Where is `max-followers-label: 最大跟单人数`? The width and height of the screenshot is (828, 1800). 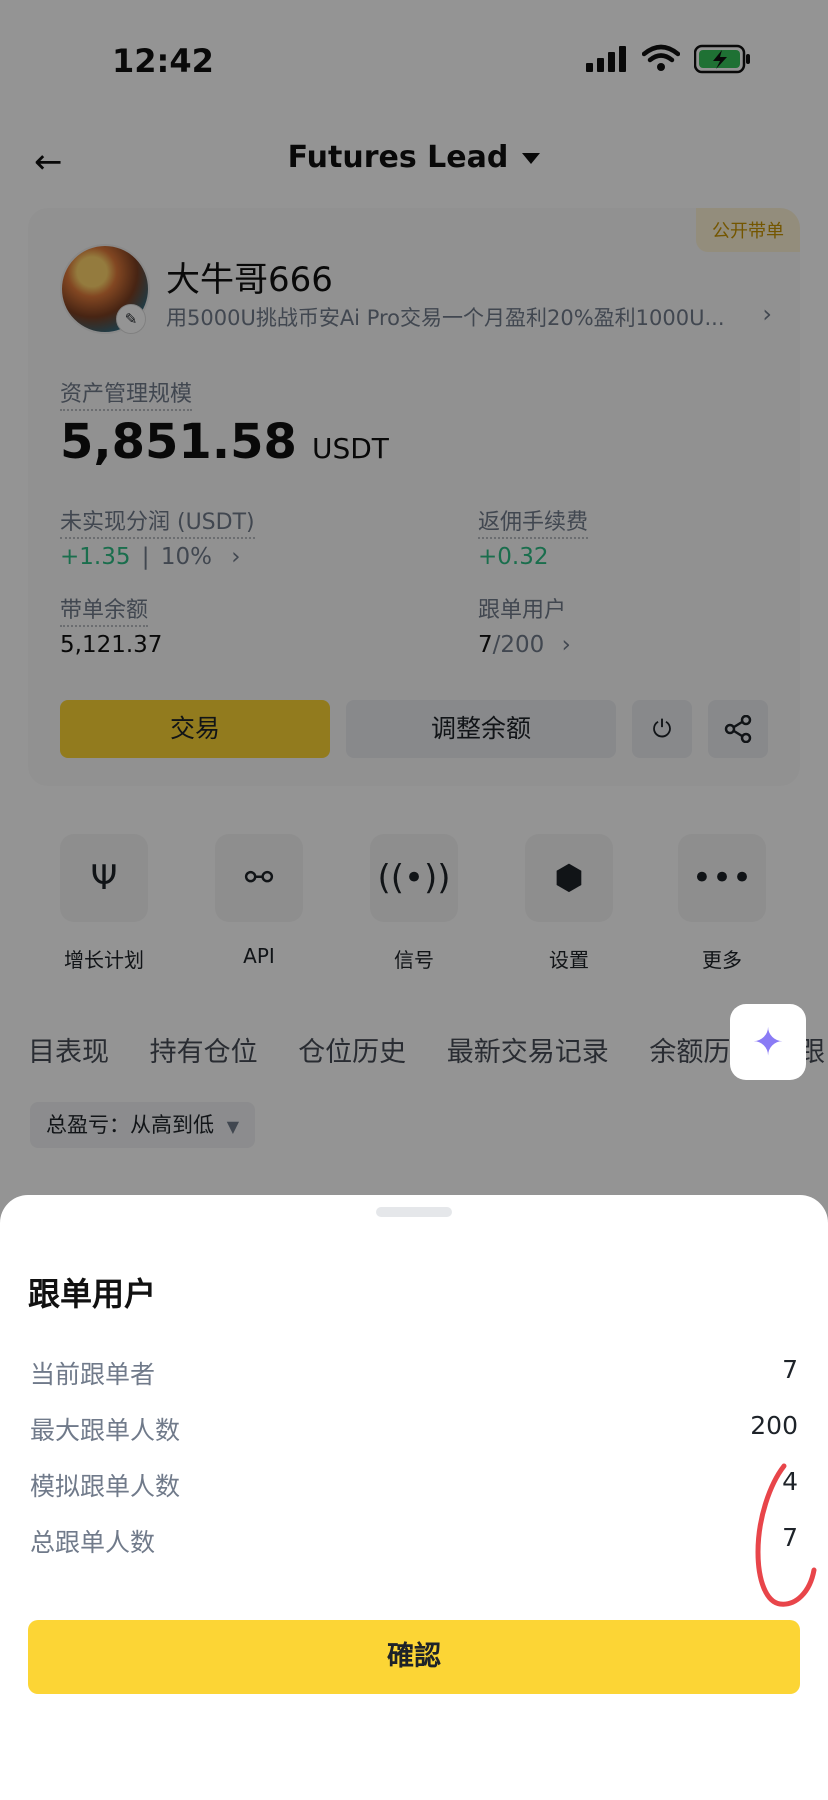 max-followers-label: 最大跟单人数 is located at coordinates (105, 1430).